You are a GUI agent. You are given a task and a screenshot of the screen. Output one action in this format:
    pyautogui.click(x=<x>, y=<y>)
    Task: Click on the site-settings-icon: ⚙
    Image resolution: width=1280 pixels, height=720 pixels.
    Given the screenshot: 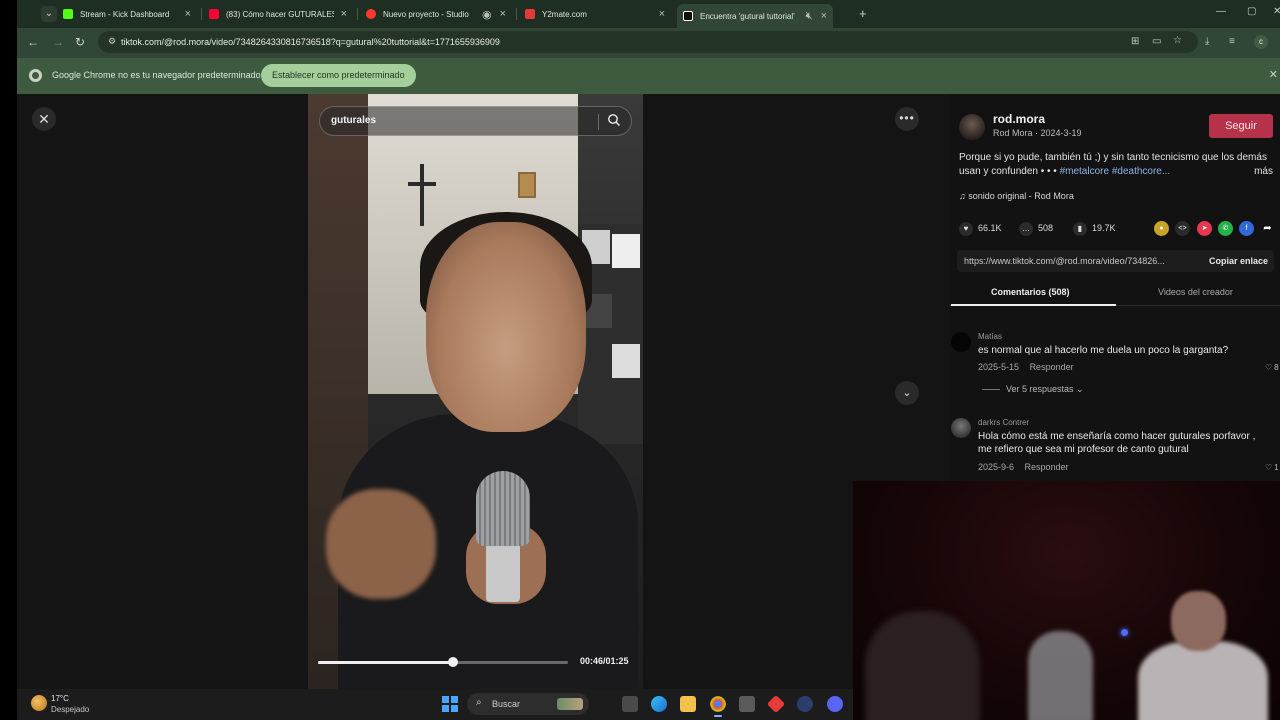 What is the action you would take?
    pyautogui.click(x=113, y=41)
    